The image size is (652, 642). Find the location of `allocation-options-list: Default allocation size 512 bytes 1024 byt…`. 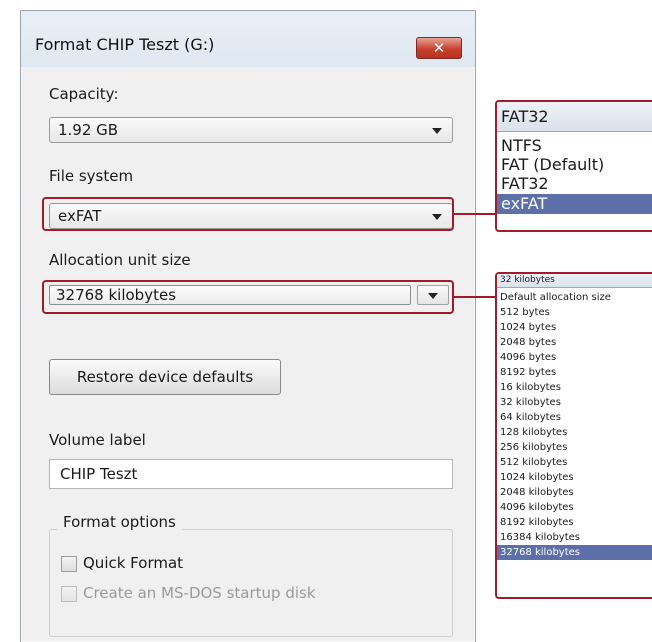

allocation-options-list: Default allocation size 512 bytes 1024 byt… is located at coordinates (574, 425).